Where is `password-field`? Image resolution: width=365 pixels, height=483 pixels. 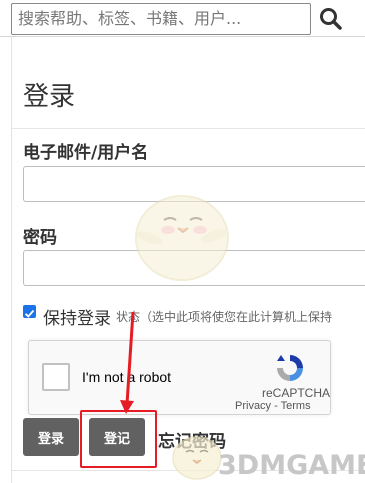 password-field is located at coordinates (194, 268).